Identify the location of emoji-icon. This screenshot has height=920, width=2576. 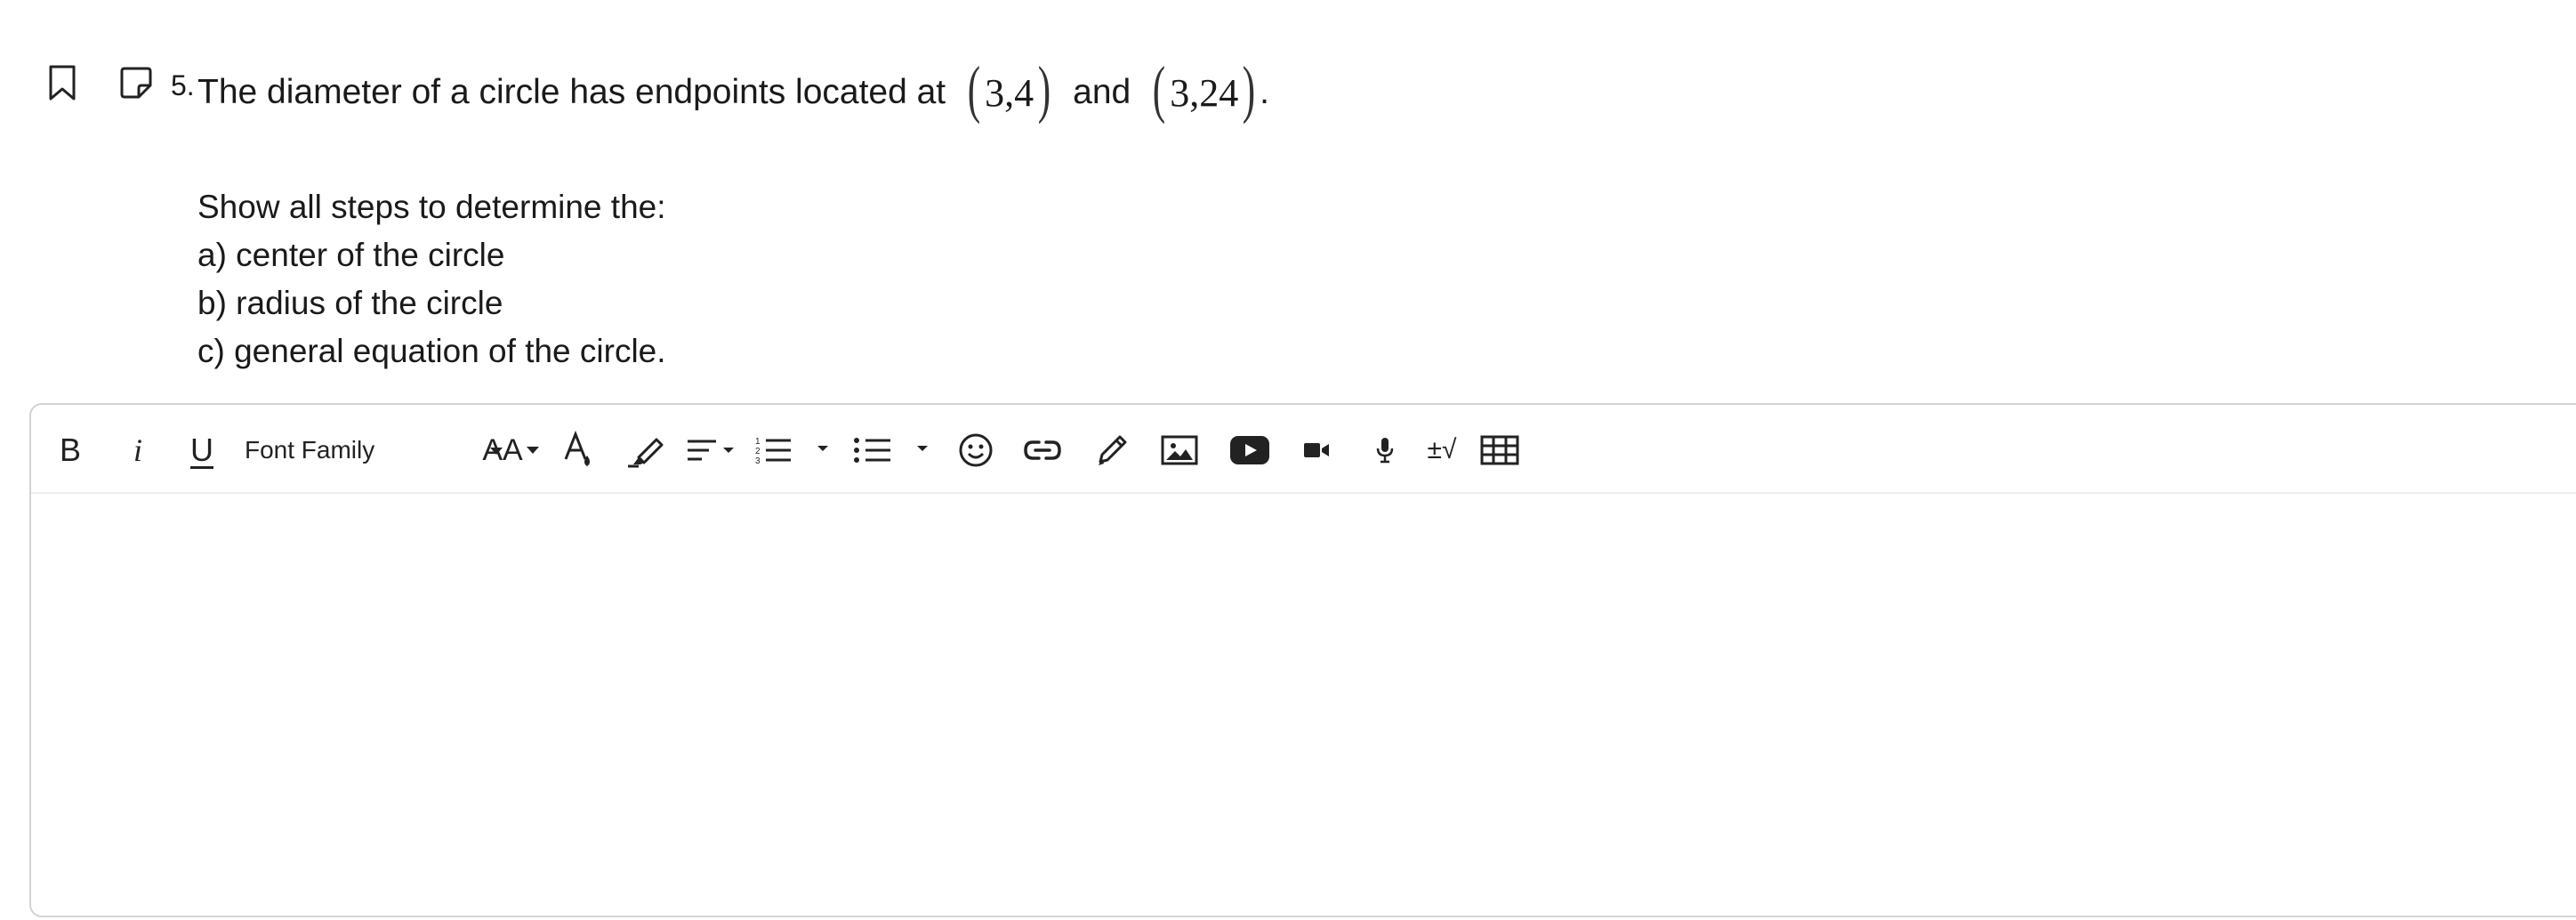
(975, 450).